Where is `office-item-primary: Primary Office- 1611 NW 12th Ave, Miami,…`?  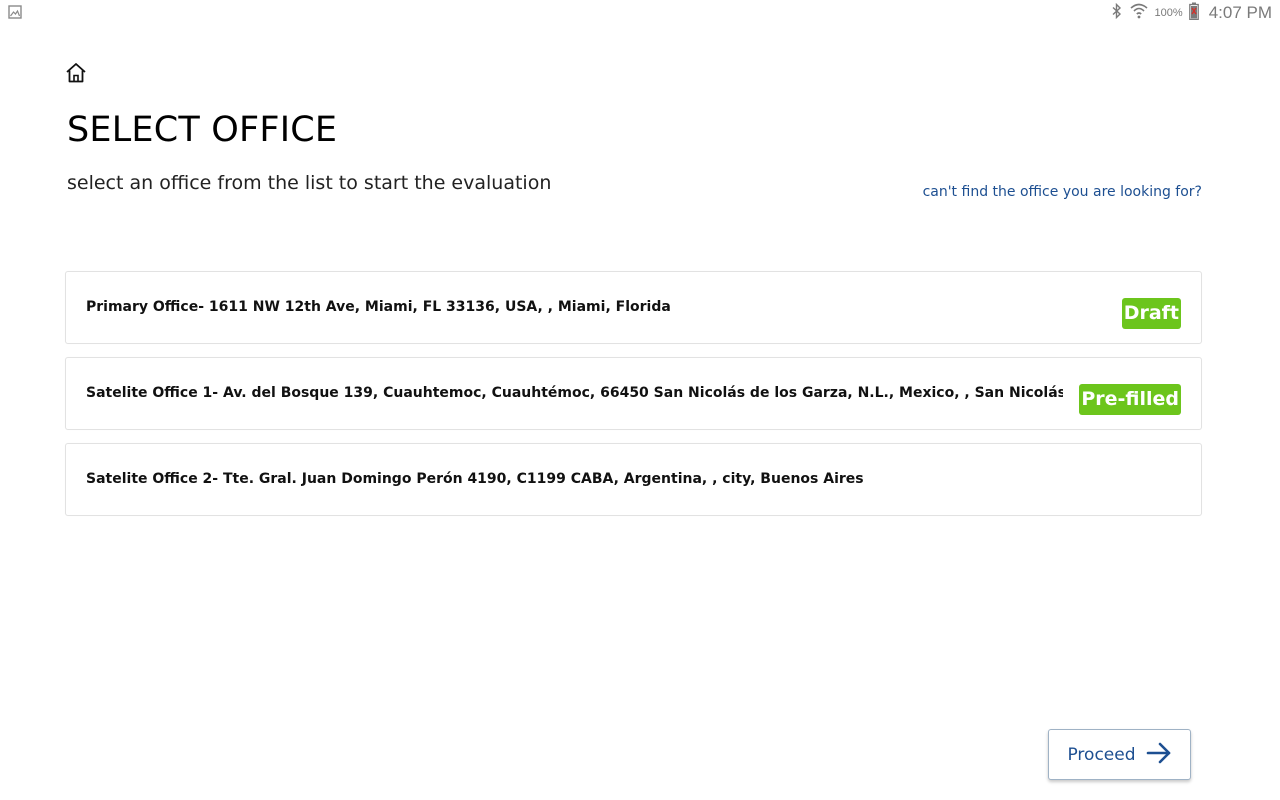 office-item-primary: Primary Office- 1611 NW 12th Ave, Miami,… is located at coordinates (633, 307).